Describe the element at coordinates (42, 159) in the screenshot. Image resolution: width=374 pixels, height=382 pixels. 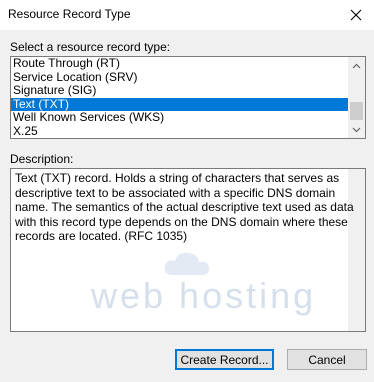
I see `description-label: Description:` at that location.